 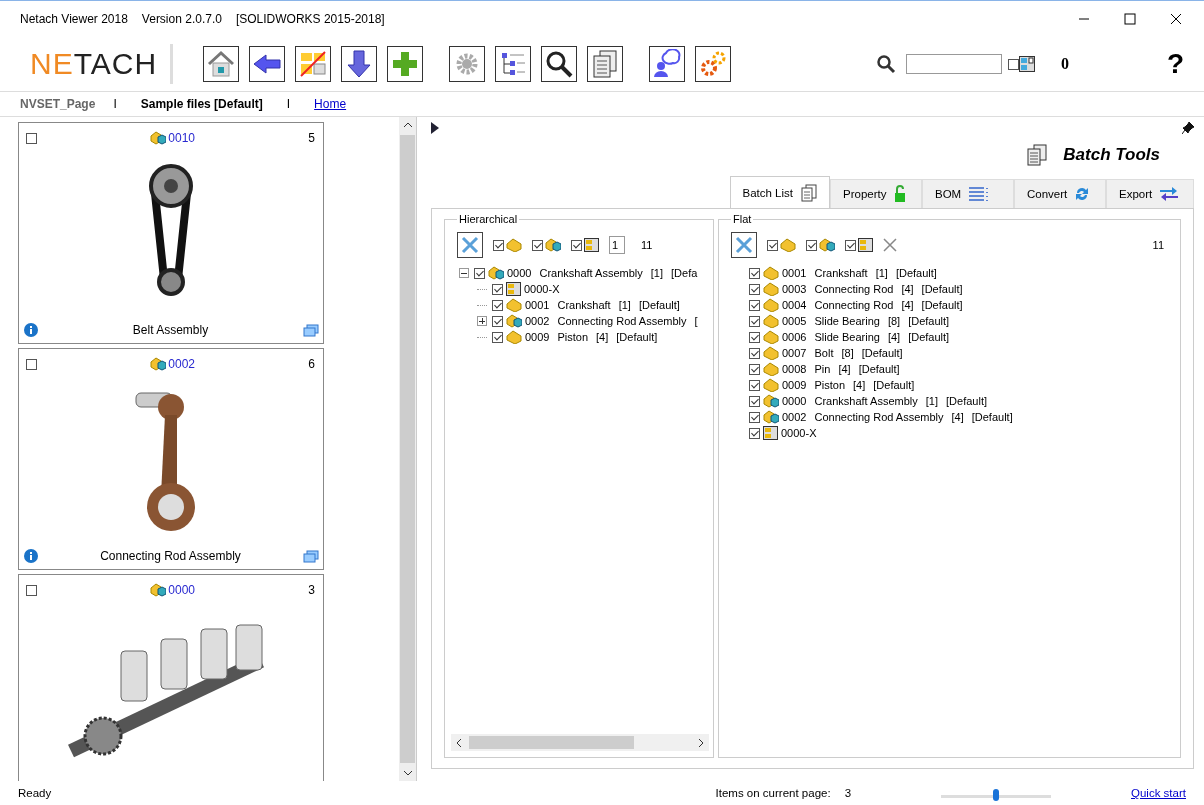 What do you see at coordinates (267, 64) in the screenshot?
I see `back-button` at bounding box center [267, 64].